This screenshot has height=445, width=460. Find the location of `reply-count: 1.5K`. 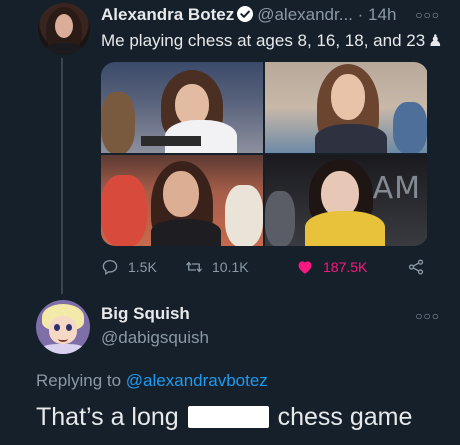

reply-count: 1.5K is located at coordinates (142, 267).